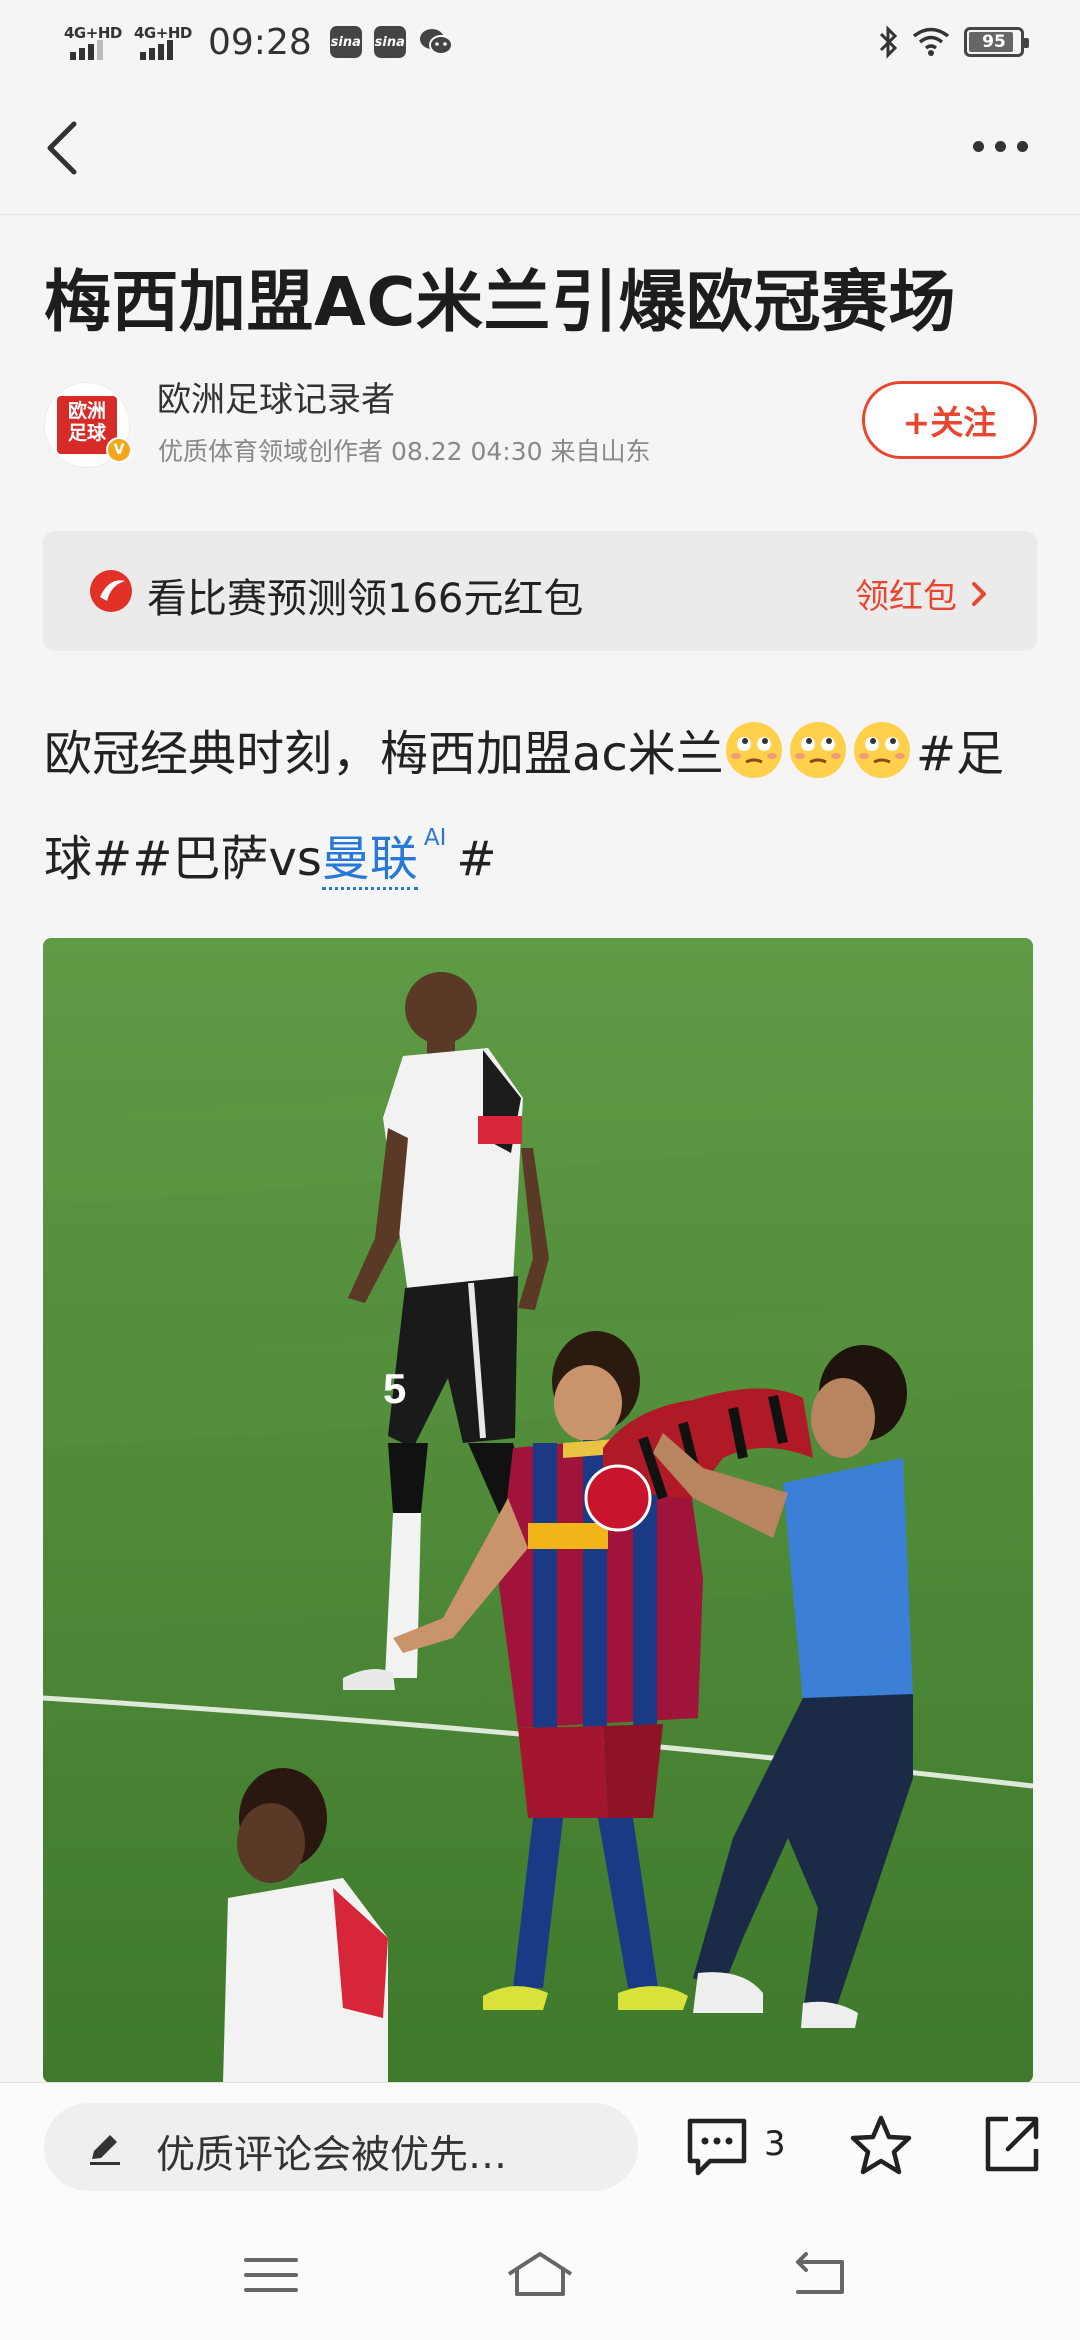  Describe the element at coordinates (881, 2146) in the screenshot. I see `star-icon` at that location.